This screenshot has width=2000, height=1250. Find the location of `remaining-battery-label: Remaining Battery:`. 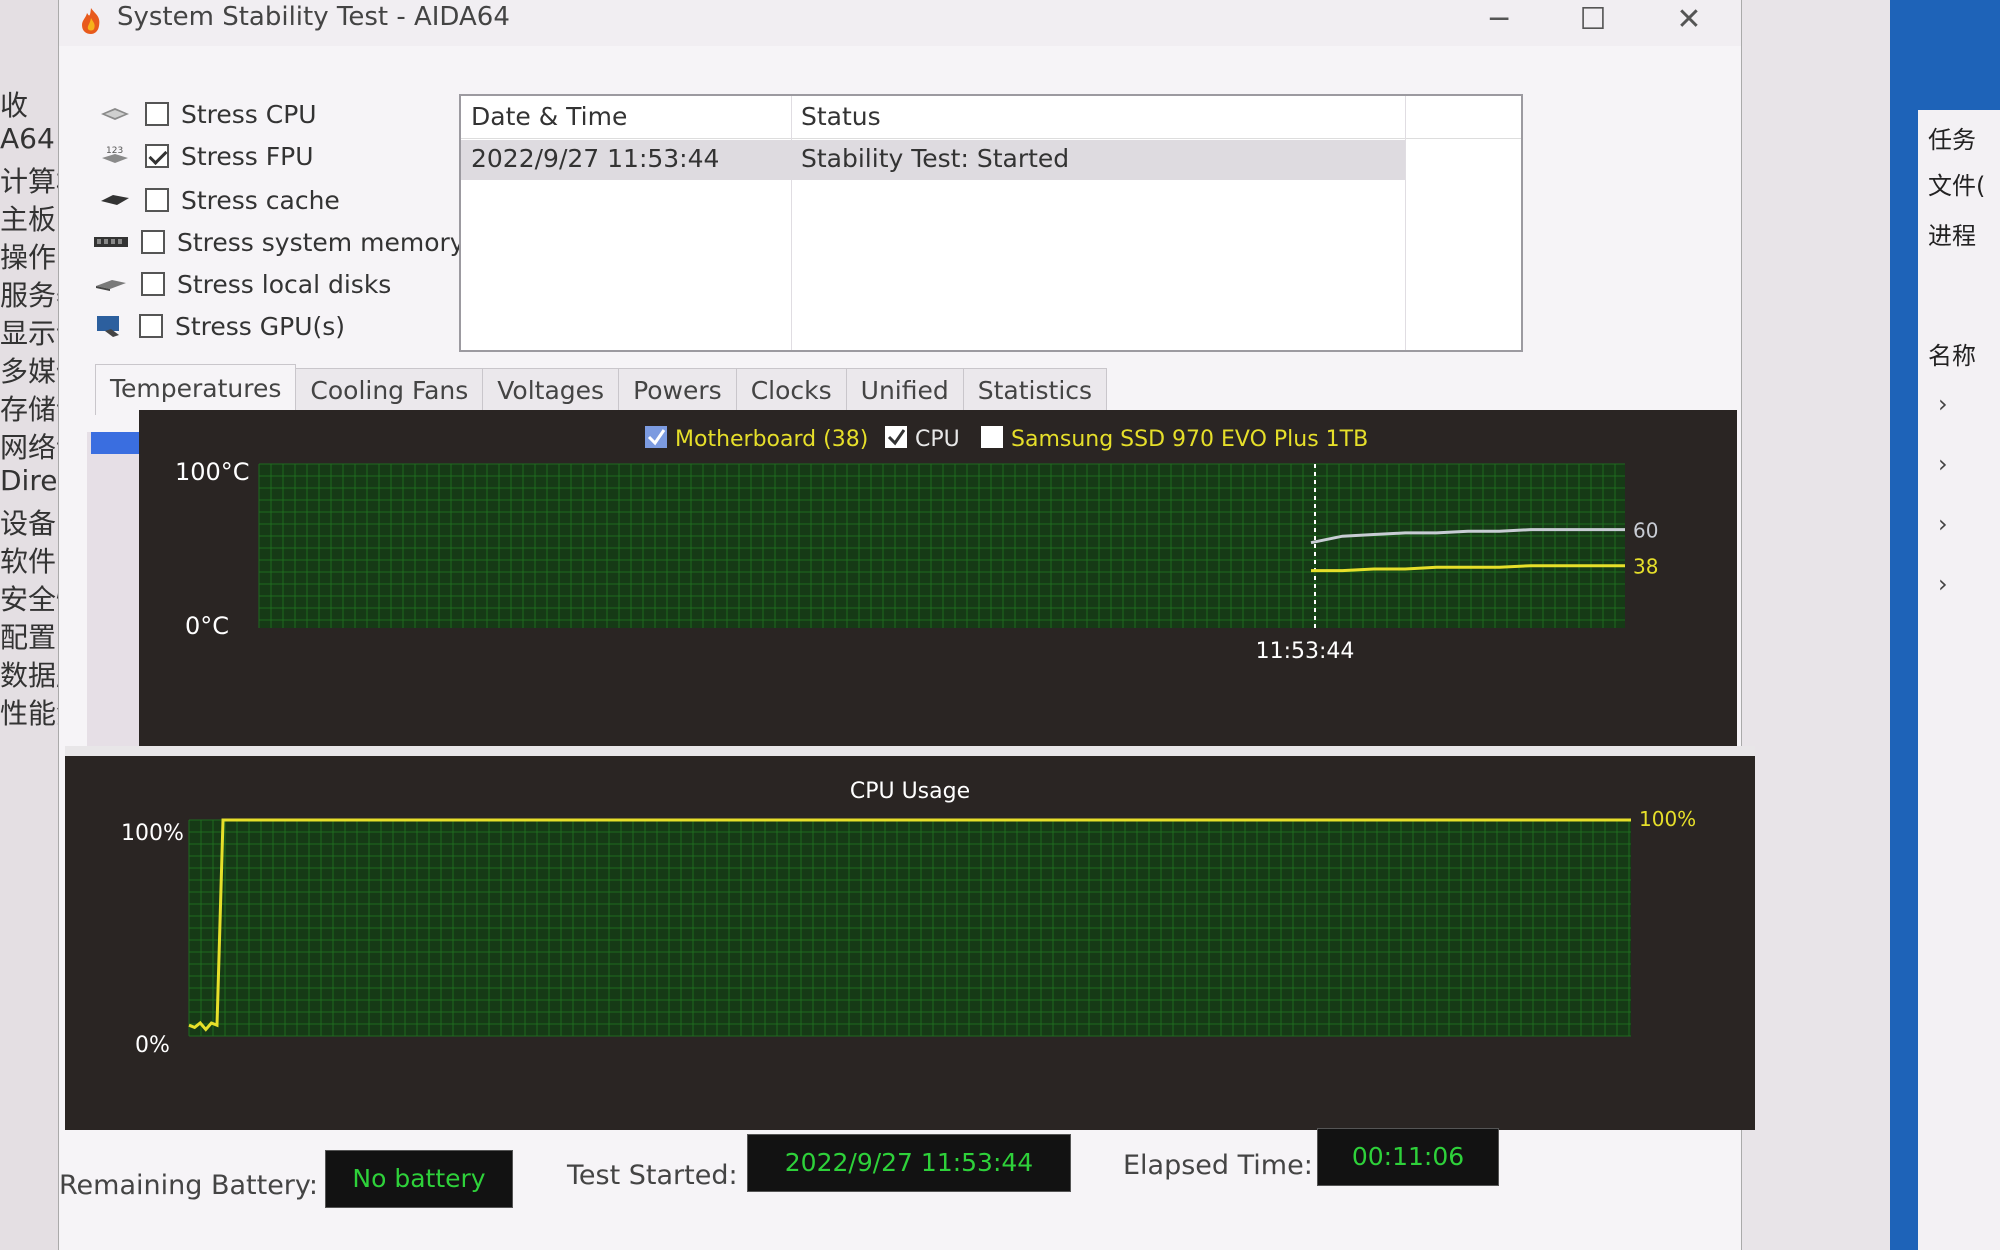

remaining-battery-label: Remaining Battery: is located at coordinates (189, 1185).